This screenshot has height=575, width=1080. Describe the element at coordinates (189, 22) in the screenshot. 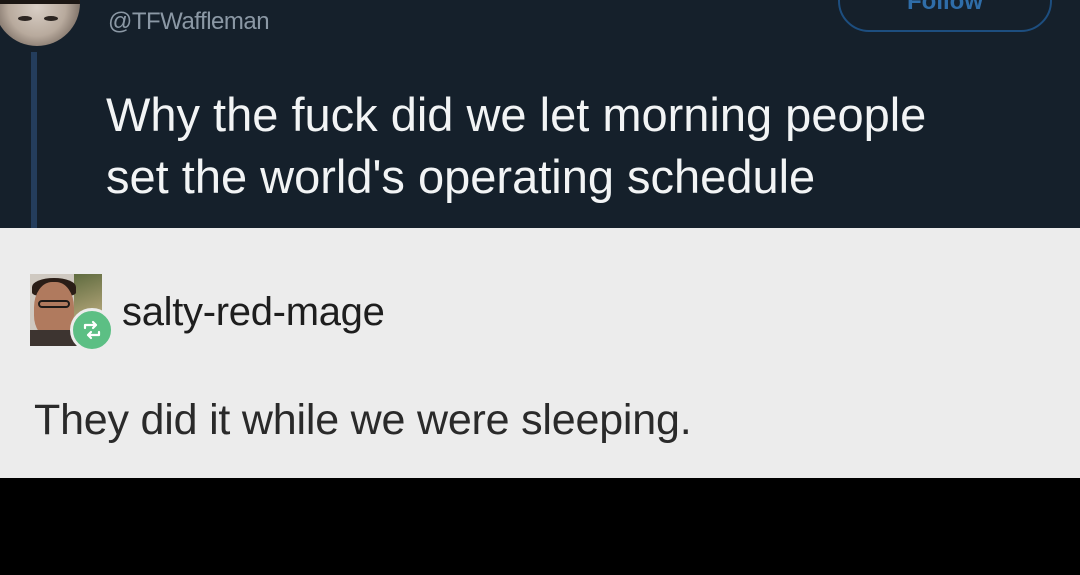

I see `tweet-author-handle: @TFWaffleman` at that location.